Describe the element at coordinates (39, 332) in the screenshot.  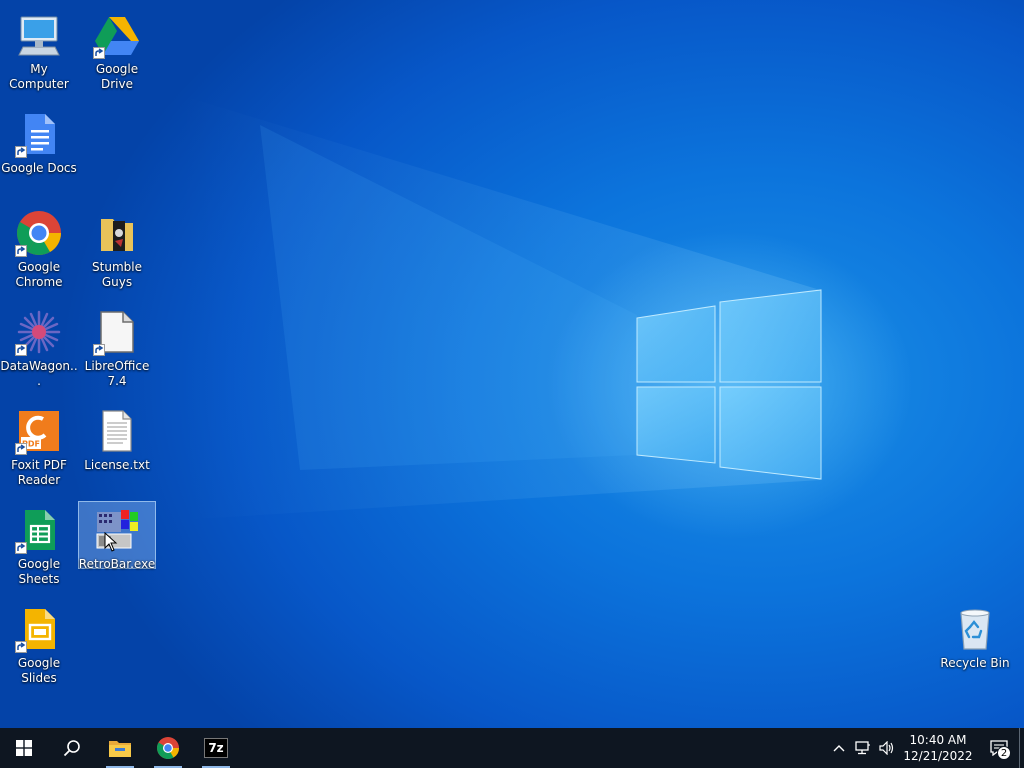
I see `datawagon-icon` at that location.